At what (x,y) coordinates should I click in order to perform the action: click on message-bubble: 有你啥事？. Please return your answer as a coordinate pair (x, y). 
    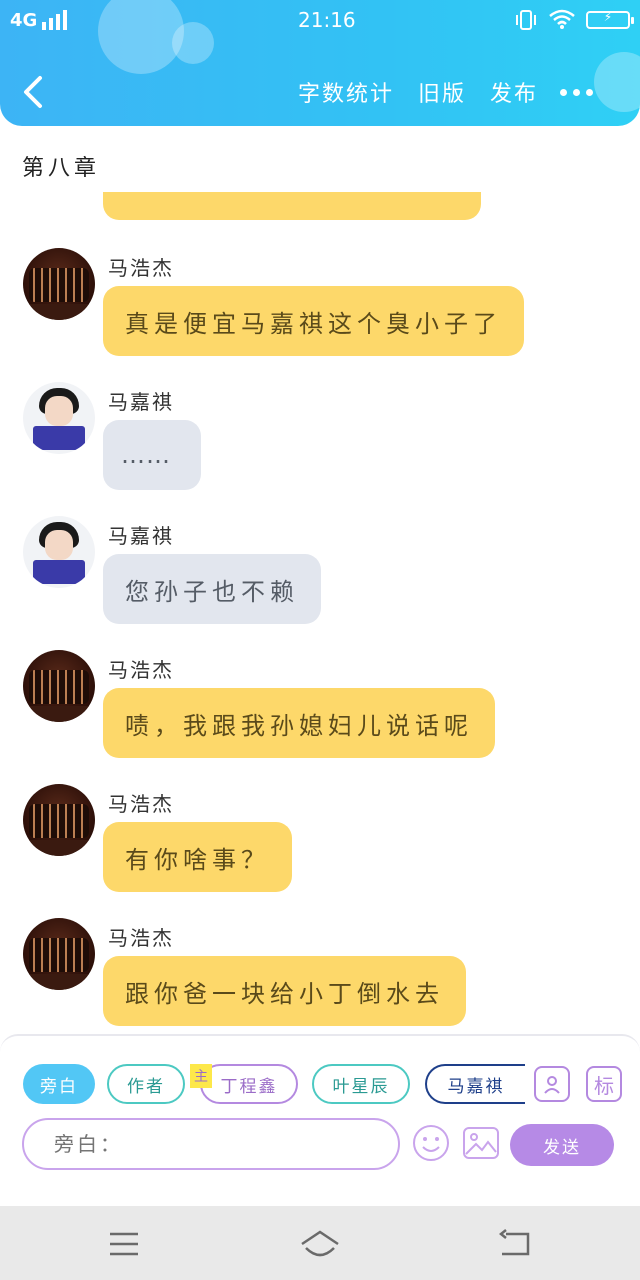
    Looking at the image, I should click on (197, 857).